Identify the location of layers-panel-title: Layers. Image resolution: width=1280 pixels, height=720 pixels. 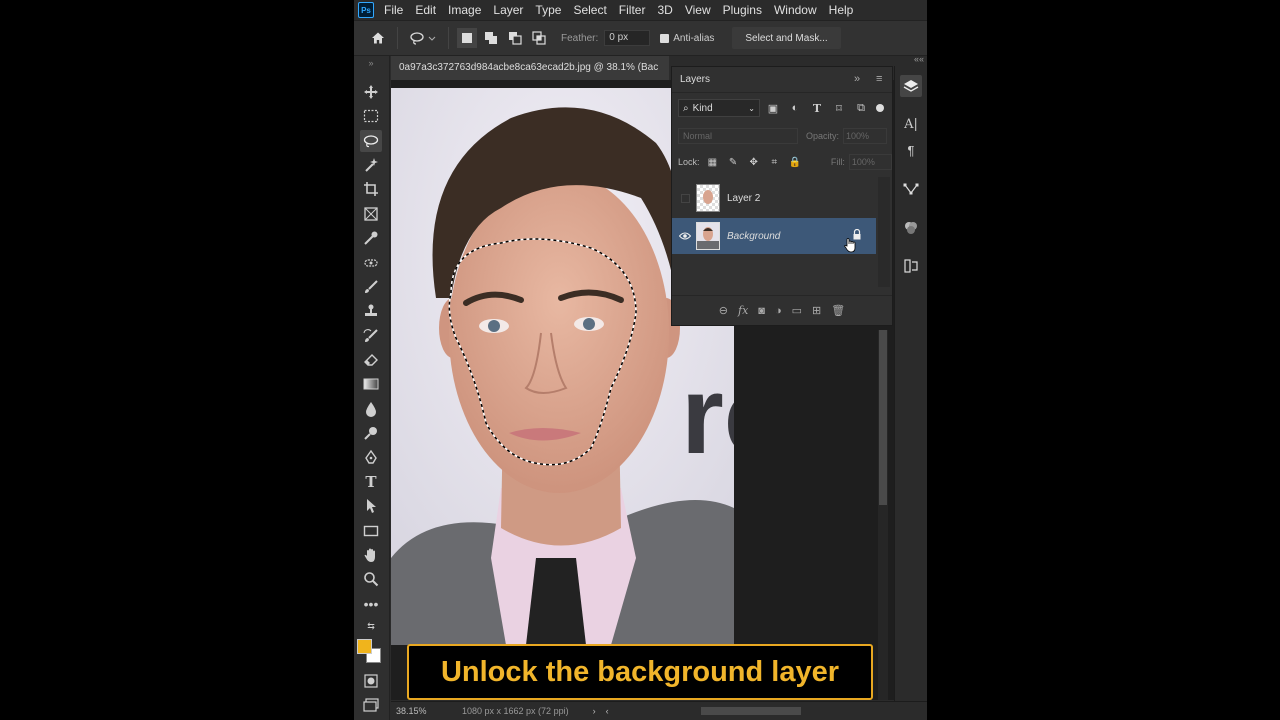
(695, 79).